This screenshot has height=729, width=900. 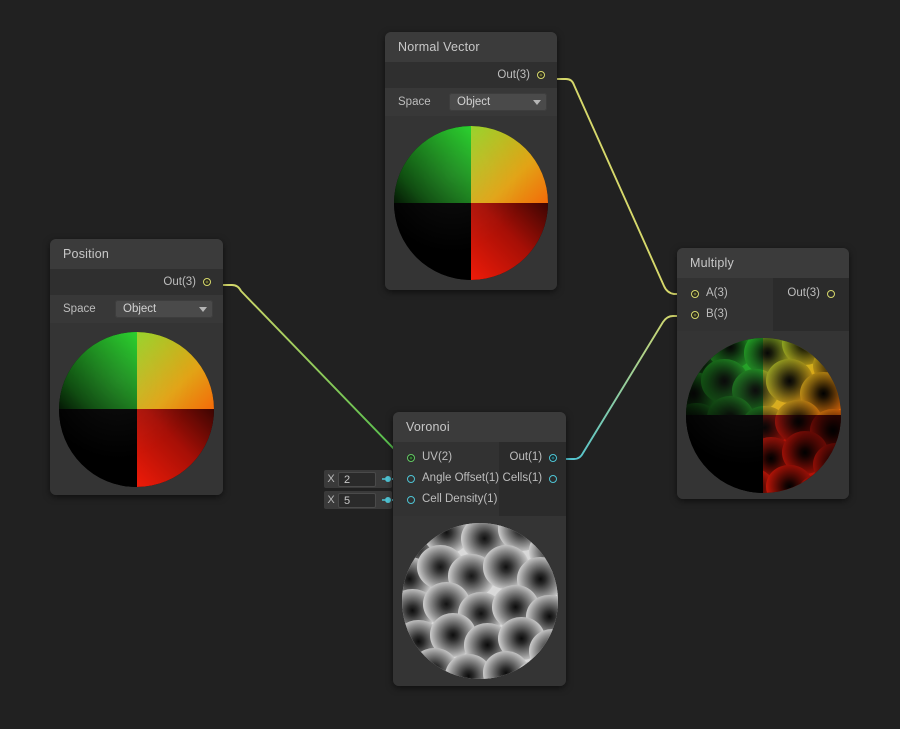 I want to click on port-dot-multiply-a, so click(x=695, y=293).